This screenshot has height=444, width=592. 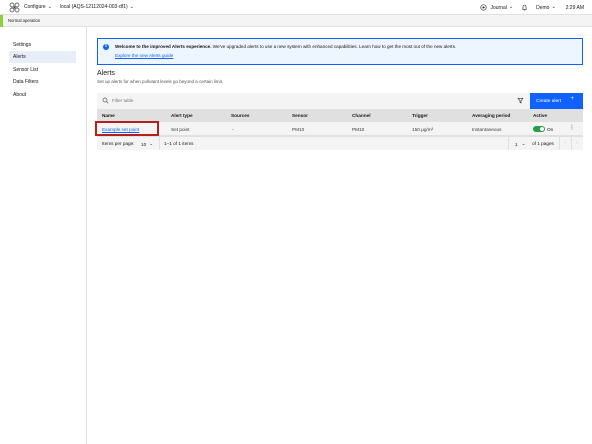 What do you see at coordinates (42, 57) in the screenshot?
I see `sidebar-item-alerts: Alerts` at bounding box center [42, 57].